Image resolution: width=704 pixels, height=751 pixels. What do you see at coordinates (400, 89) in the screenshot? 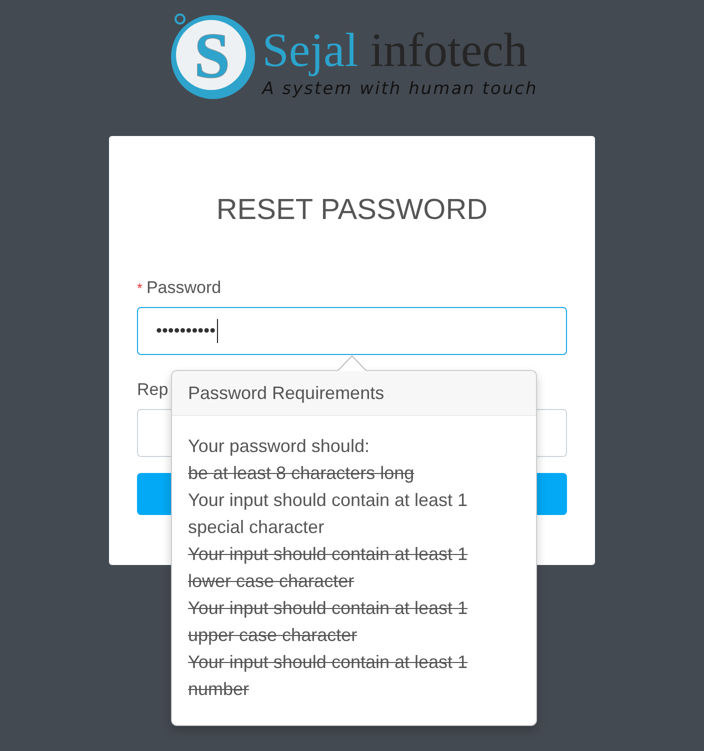
I see `logo-tagline: A system with human touch` at bounding box center [400, 89].